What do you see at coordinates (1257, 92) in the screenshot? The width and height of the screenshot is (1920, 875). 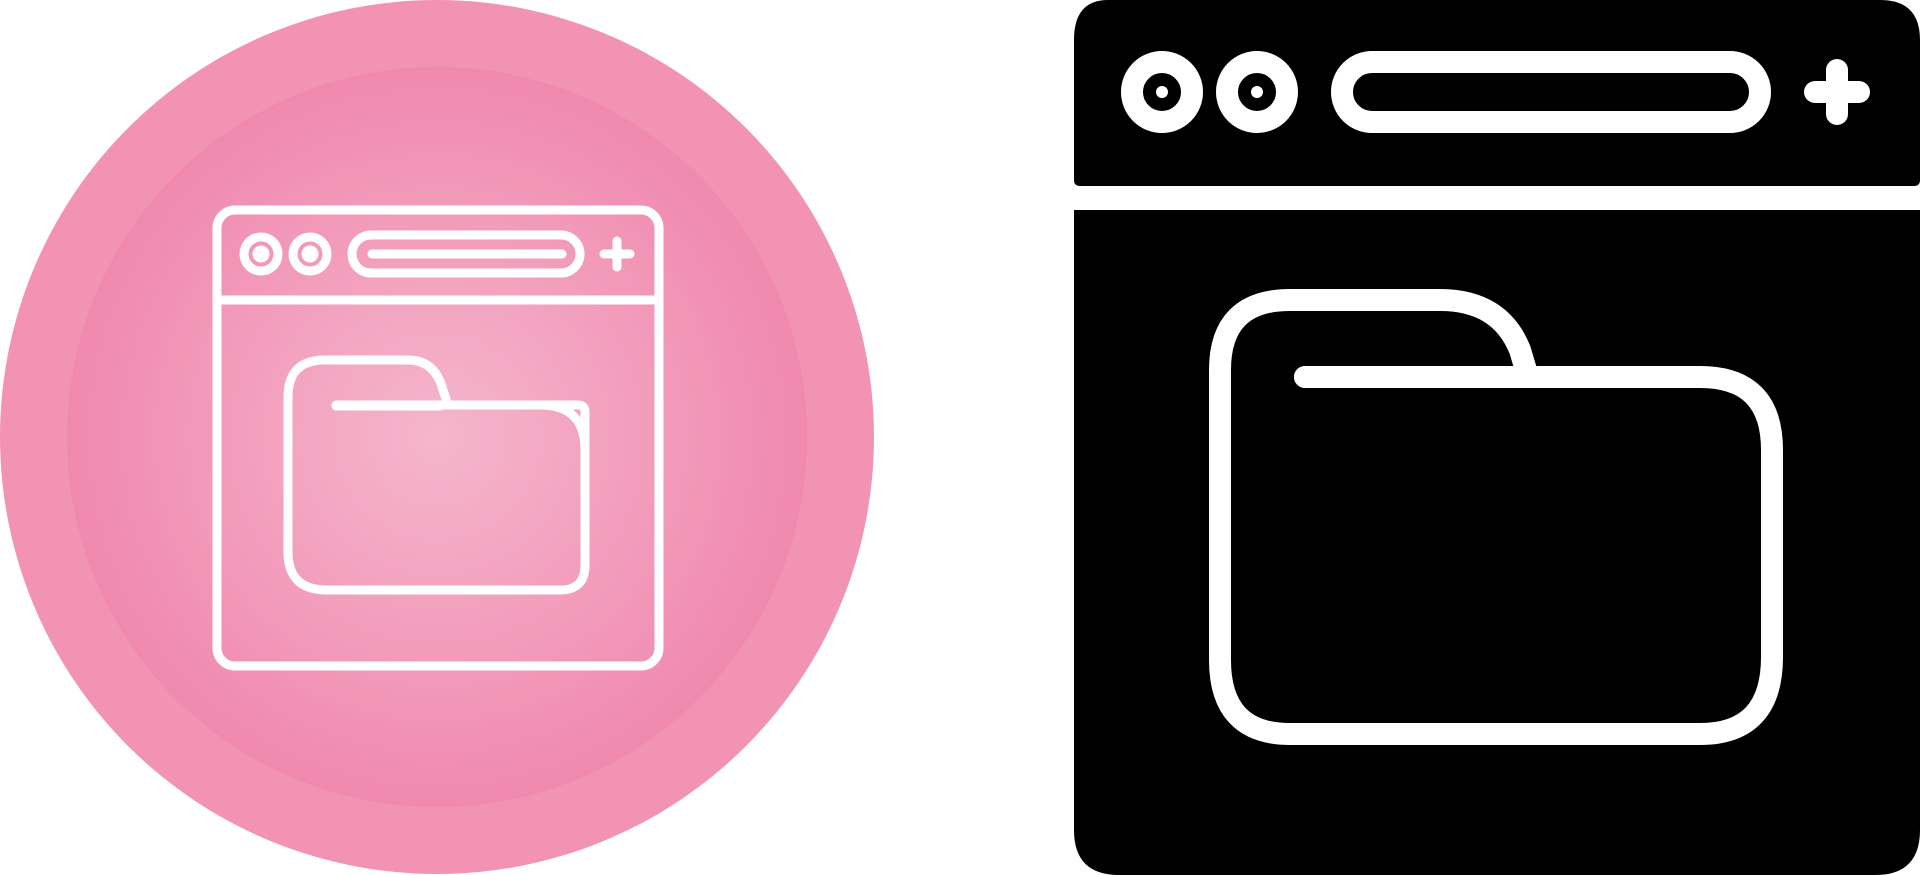 I see `glyph-window-control-dot-2-core` at bounding box center [1257, 92].